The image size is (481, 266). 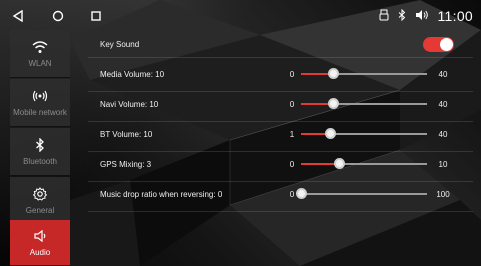 I want to click on home-icon, so click(x=58, y=16).